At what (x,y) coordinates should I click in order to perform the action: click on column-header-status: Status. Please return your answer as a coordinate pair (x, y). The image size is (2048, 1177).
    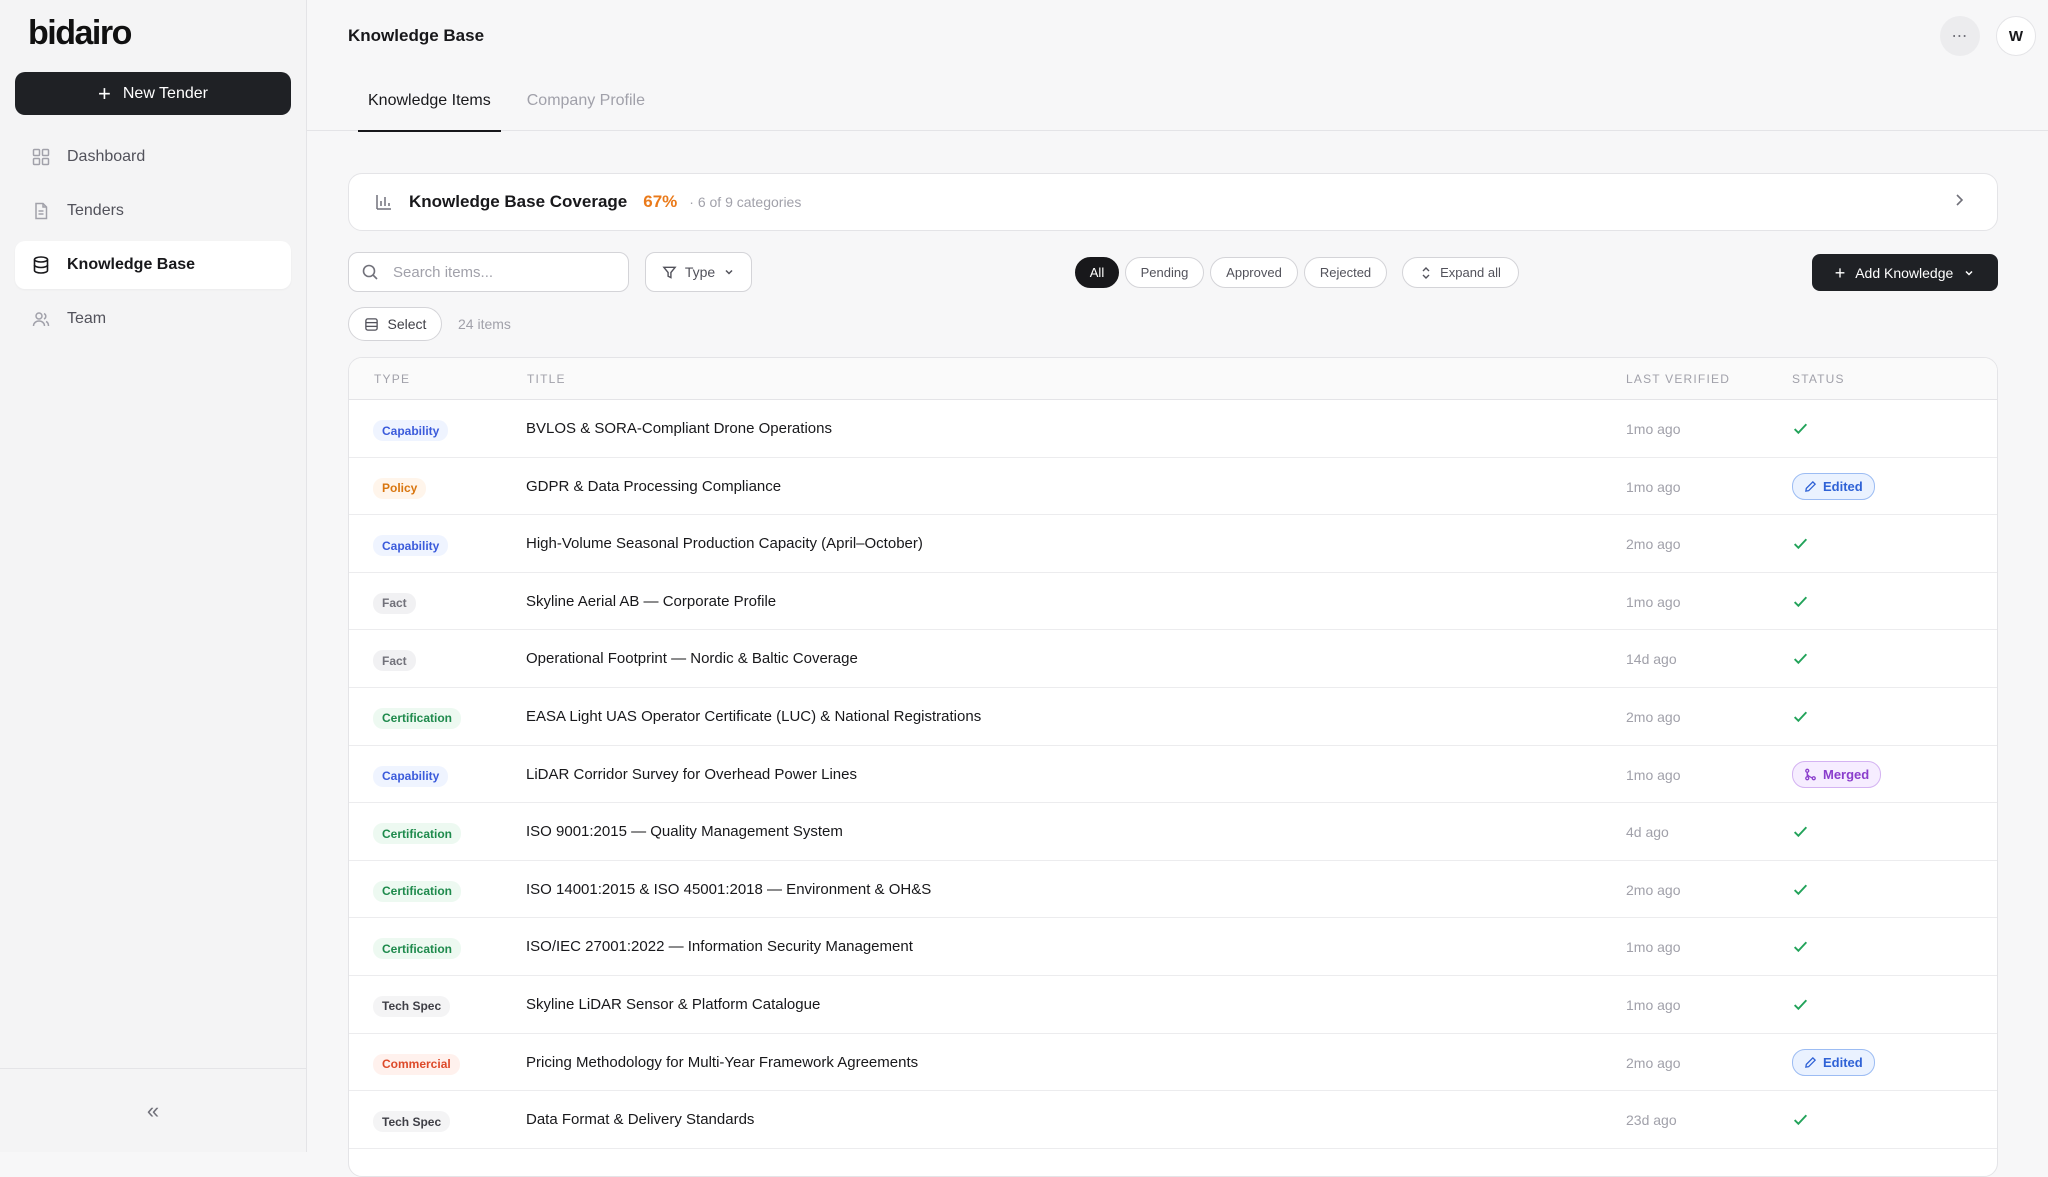
    Looking at the image, I should click on (1818, 379).